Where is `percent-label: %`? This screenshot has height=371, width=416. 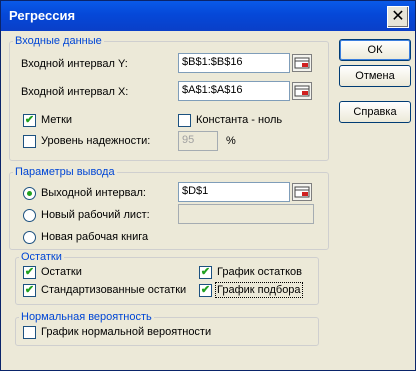 percent-label: % is located at coordinates (231, 141).